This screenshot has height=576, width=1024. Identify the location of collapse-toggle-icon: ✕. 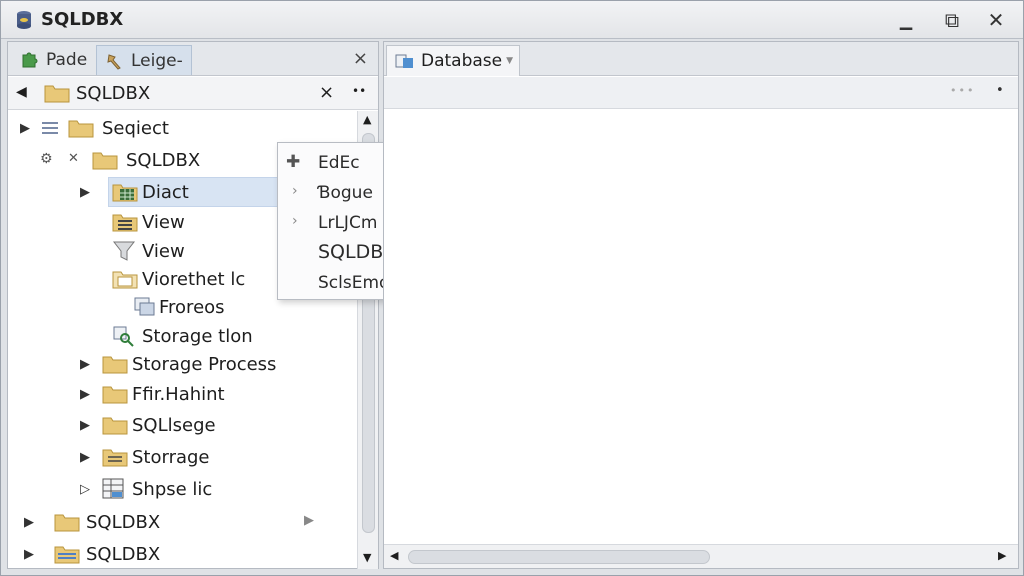
(73, 158).